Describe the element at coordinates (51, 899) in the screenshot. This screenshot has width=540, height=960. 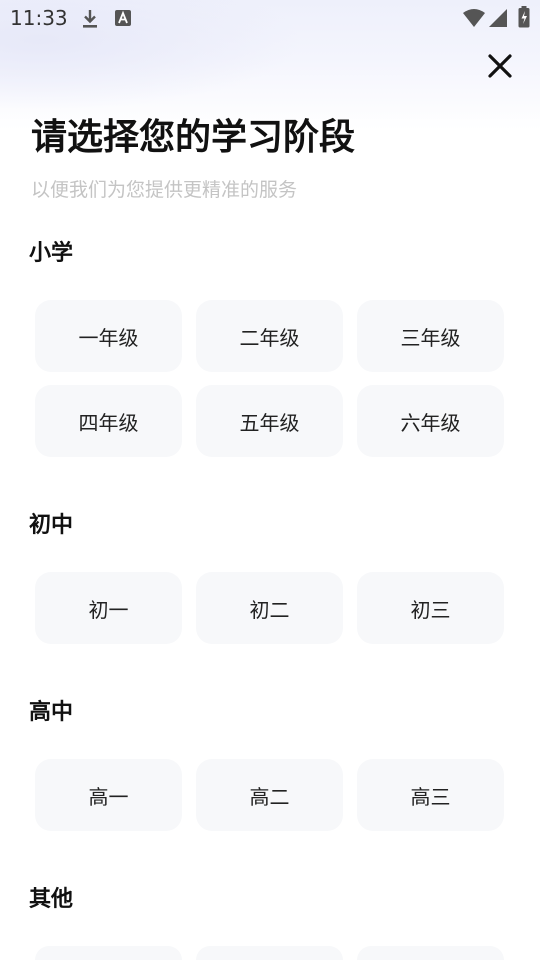
I see `section-title-other: 其他` at that location.